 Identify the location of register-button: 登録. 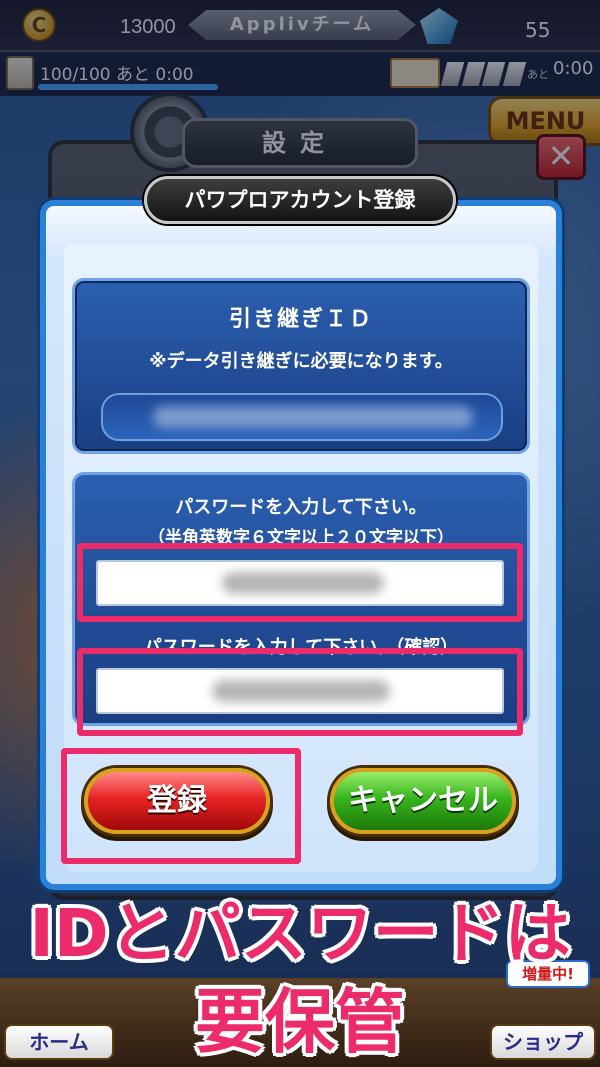
(177, 801).